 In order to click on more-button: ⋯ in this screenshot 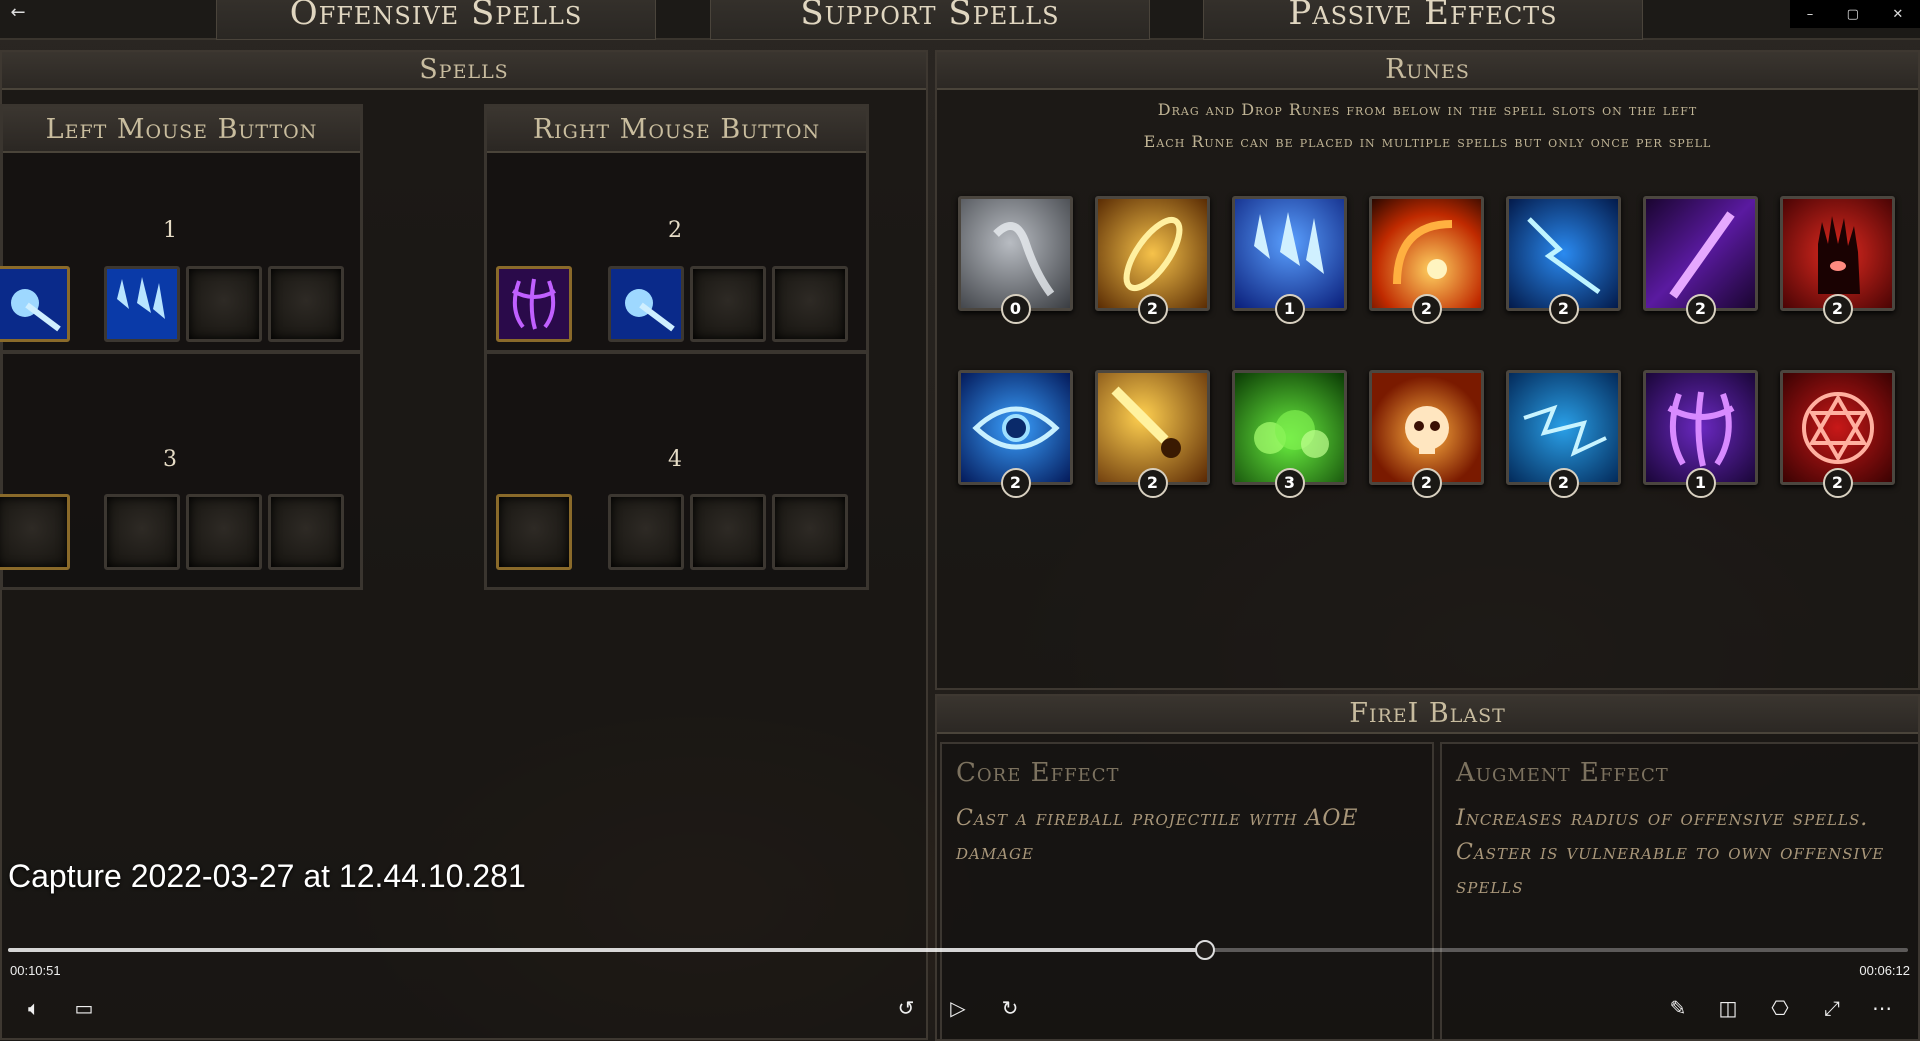, I will do `click(1882, 1008)`.